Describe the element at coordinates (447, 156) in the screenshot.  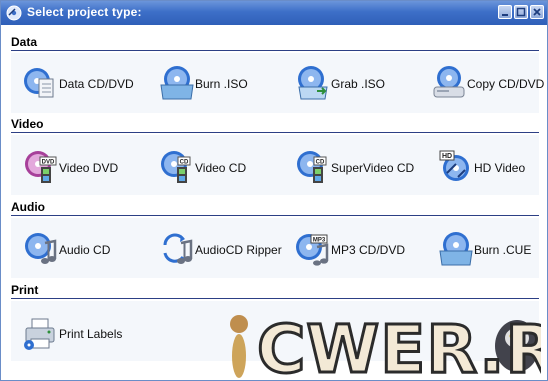
I see `hd-badge-text: HD` at that location.